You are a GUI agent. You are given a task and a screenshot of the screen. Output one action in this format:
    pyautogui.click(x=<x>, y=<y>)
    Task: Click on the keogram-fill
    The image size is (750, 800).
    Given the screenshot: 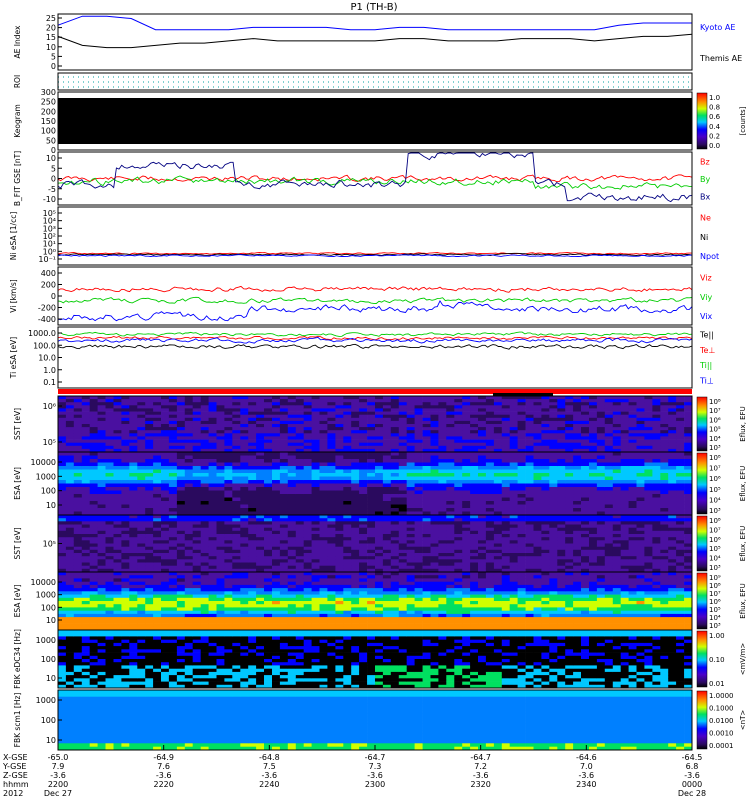 What is the action you would take?
    pyautogui.click(x=375, y=121)
    